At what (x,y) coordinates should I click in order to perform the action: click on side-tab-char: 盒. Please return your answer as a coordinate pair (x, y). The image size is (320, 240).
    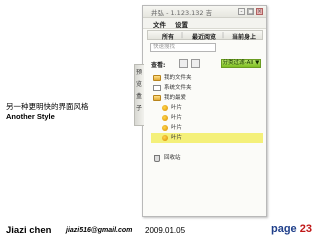
    Looking at the image, I should click on (138, 96).